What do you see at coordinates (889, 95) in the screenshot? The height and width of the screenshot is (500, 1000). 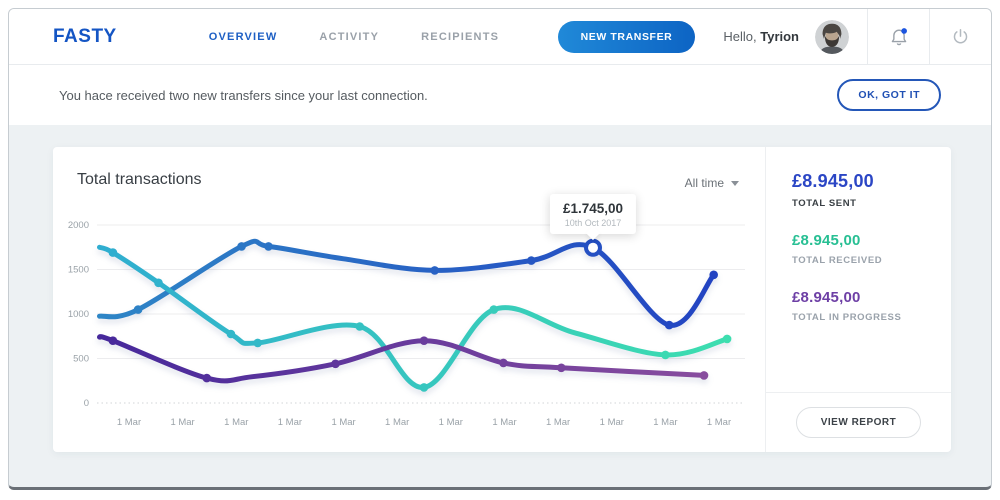 I see `ok-got-it-button: OK, GOT IT` at bounding box center [889, 95].